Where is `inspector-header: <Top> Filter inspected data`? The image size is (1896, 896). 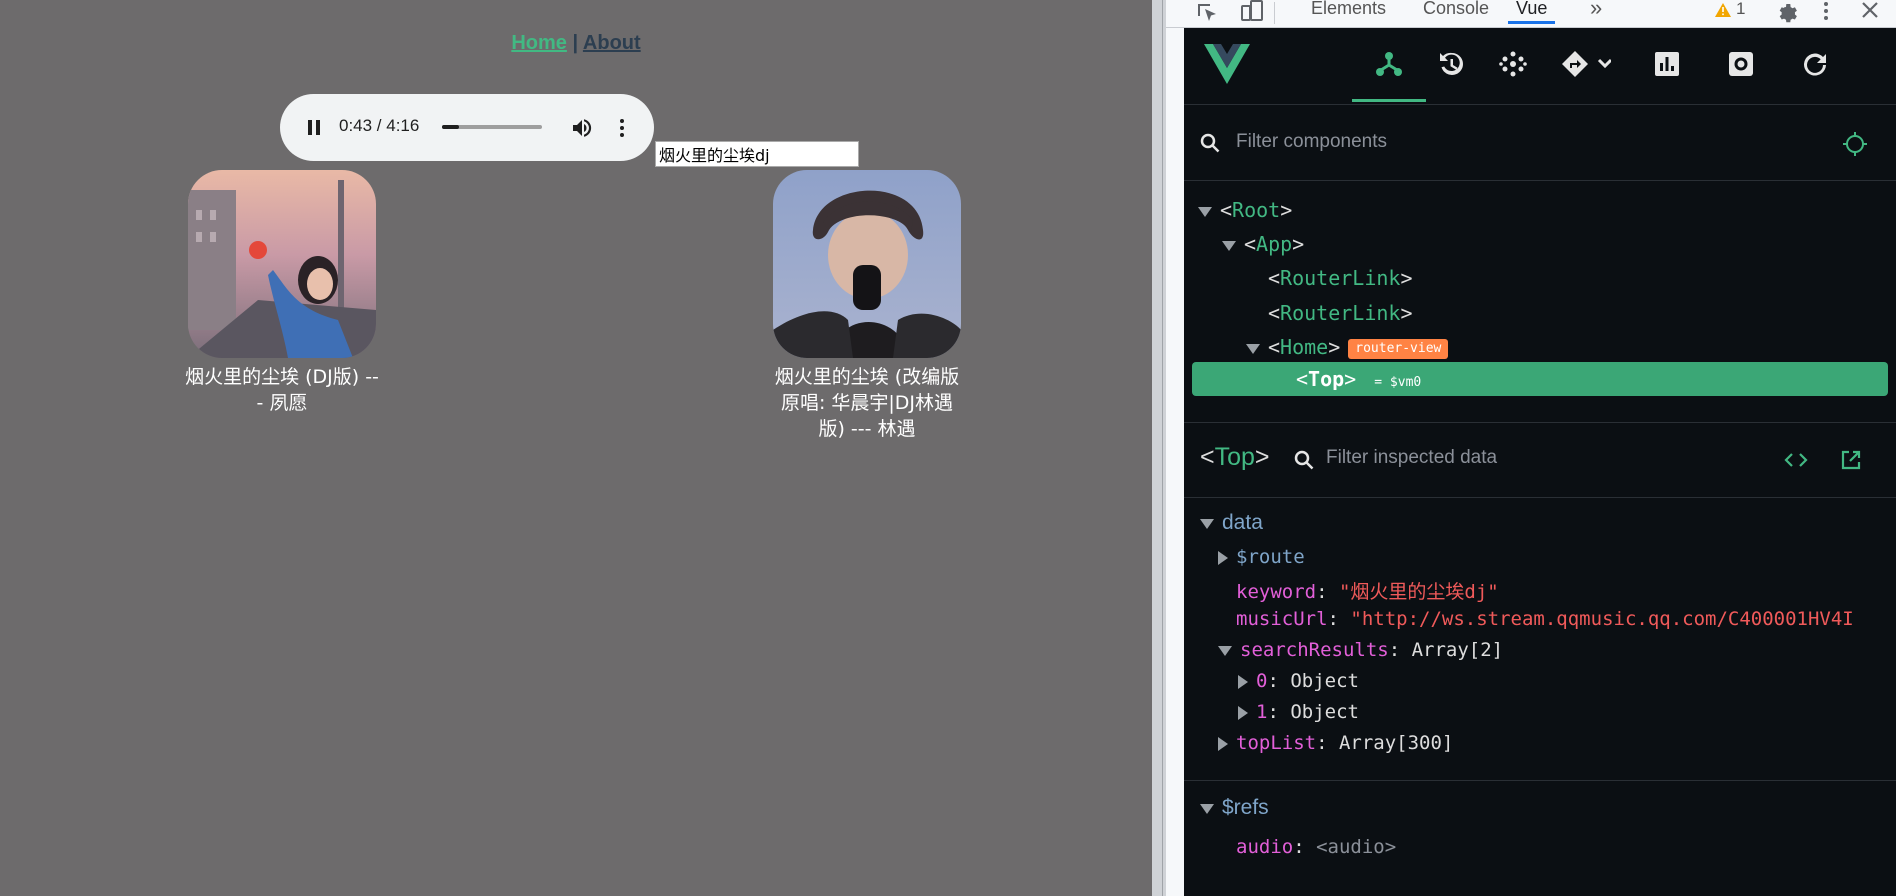 inspector-header: <Top> Filter inspected data is located at coordinates (1540, 460).